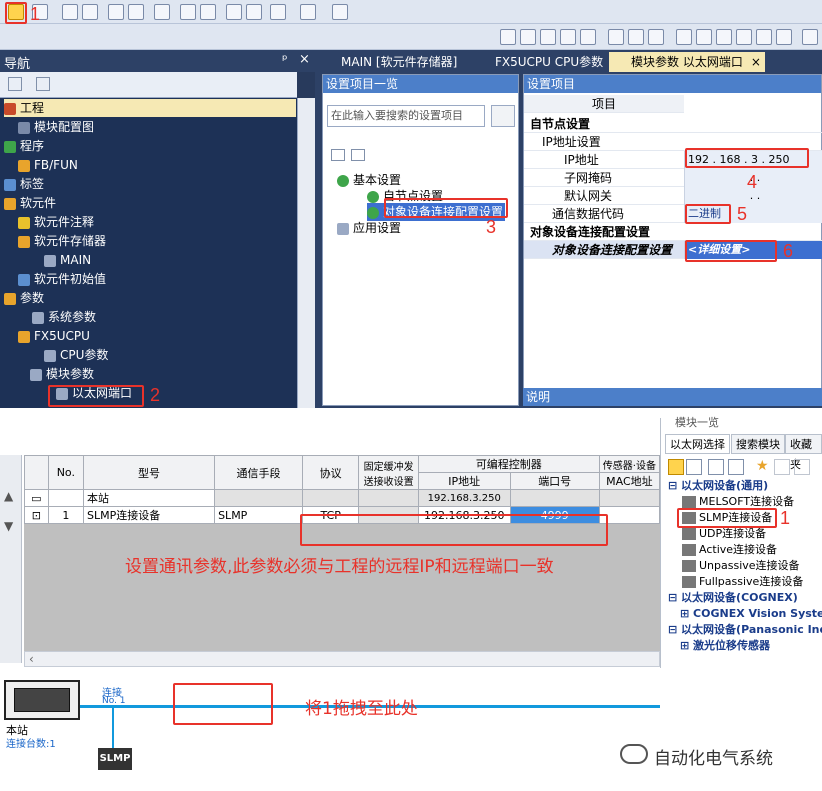 The width and height of the screenshot is (822, 791). What do you see at coordinates (704, 37) in the screenshot?
I see `offline-icon` at bounding box center [704, 37].